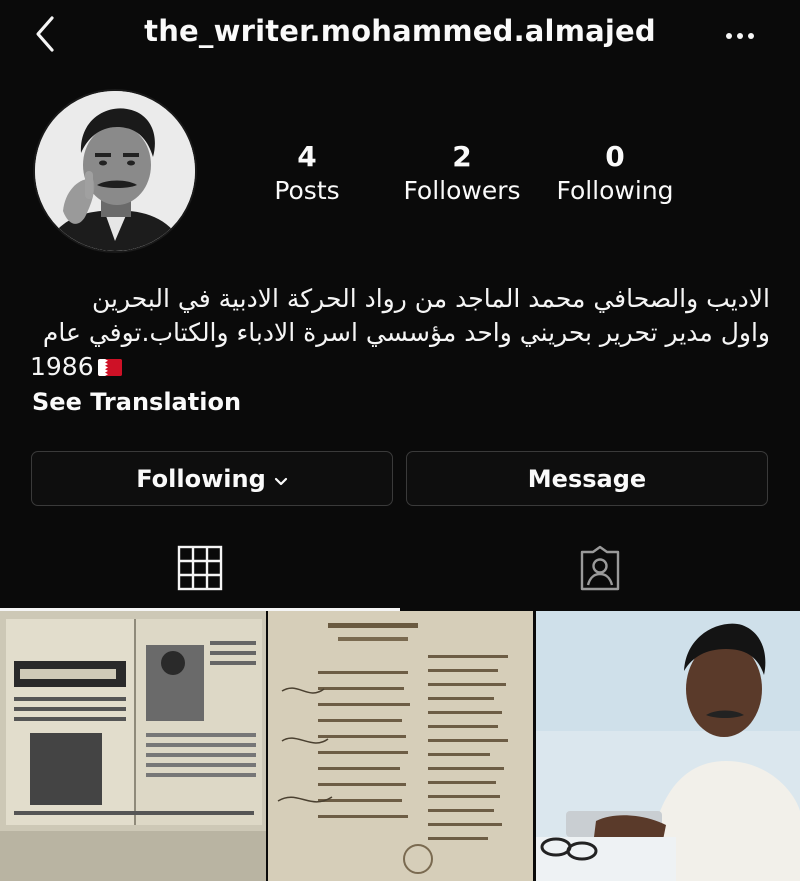  What do you see at coordinates (281, 479) in the screenshot?
I see `chevron-down-icon` at bounding box center [281, 479].